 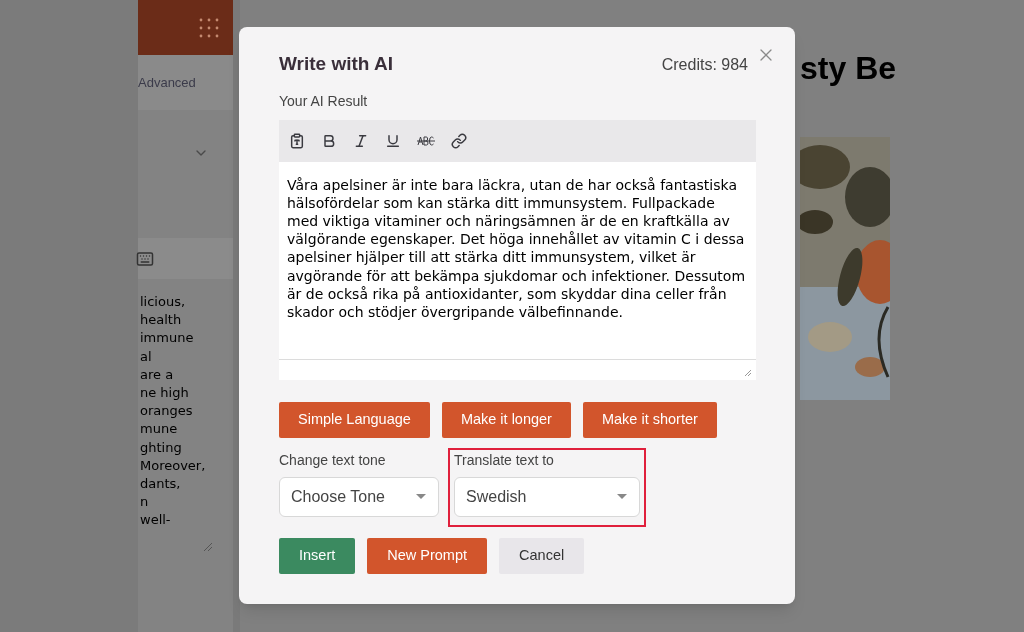 I want to click on body-text-line: al, so click(x=146, y=356).